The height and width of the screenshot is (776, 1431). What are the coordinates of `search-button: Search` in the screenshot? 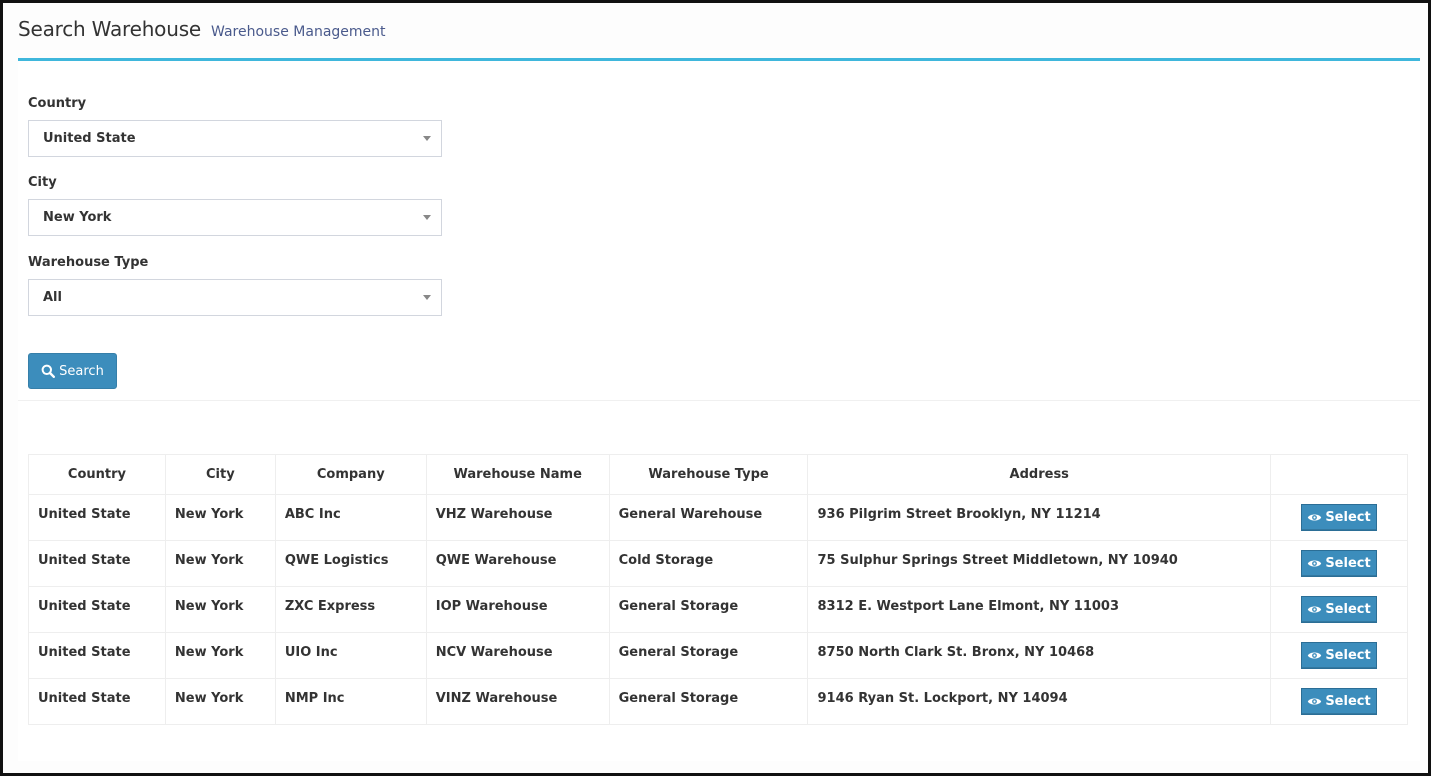 It's located at (72, 371).